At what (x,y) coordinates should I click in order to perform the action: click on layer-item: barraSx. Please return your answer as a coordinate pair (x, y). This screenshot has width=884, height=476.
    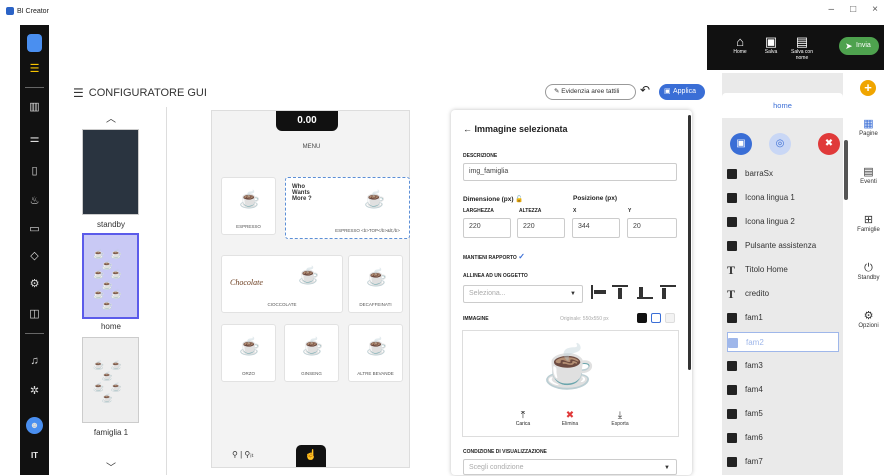
    Looking at the image, I should click on (783, 174).